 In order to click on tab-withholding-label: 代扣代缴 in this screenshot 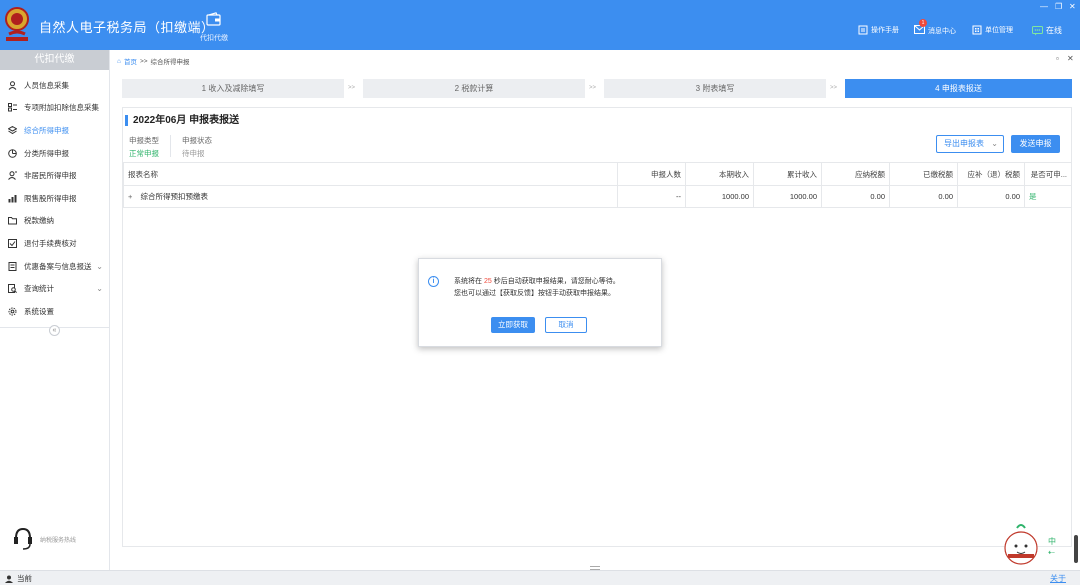, I will do `click(214, 38)`.